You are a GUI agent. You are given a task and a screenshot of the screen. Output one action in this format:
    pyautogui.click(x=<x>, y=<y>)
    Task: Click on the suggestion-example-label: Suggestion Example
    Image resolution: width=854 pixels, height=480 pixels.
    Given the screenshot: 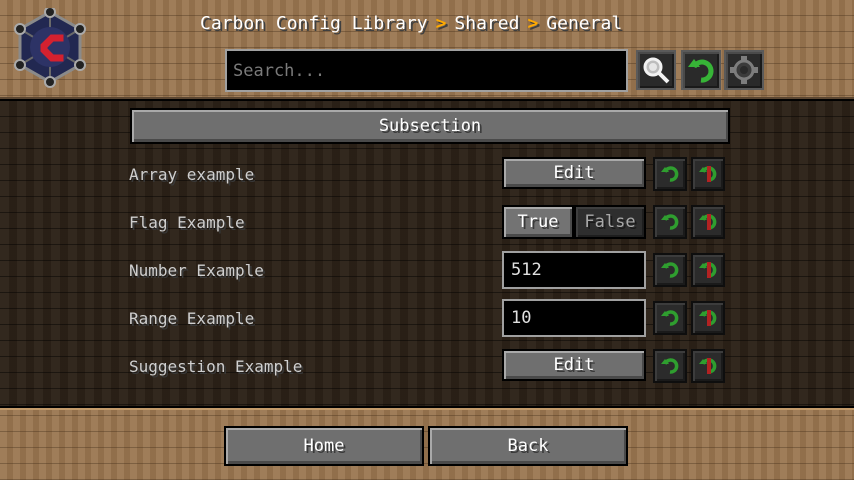 What is the action you would take?
    pyautogui.click(x=216, y=366)
    